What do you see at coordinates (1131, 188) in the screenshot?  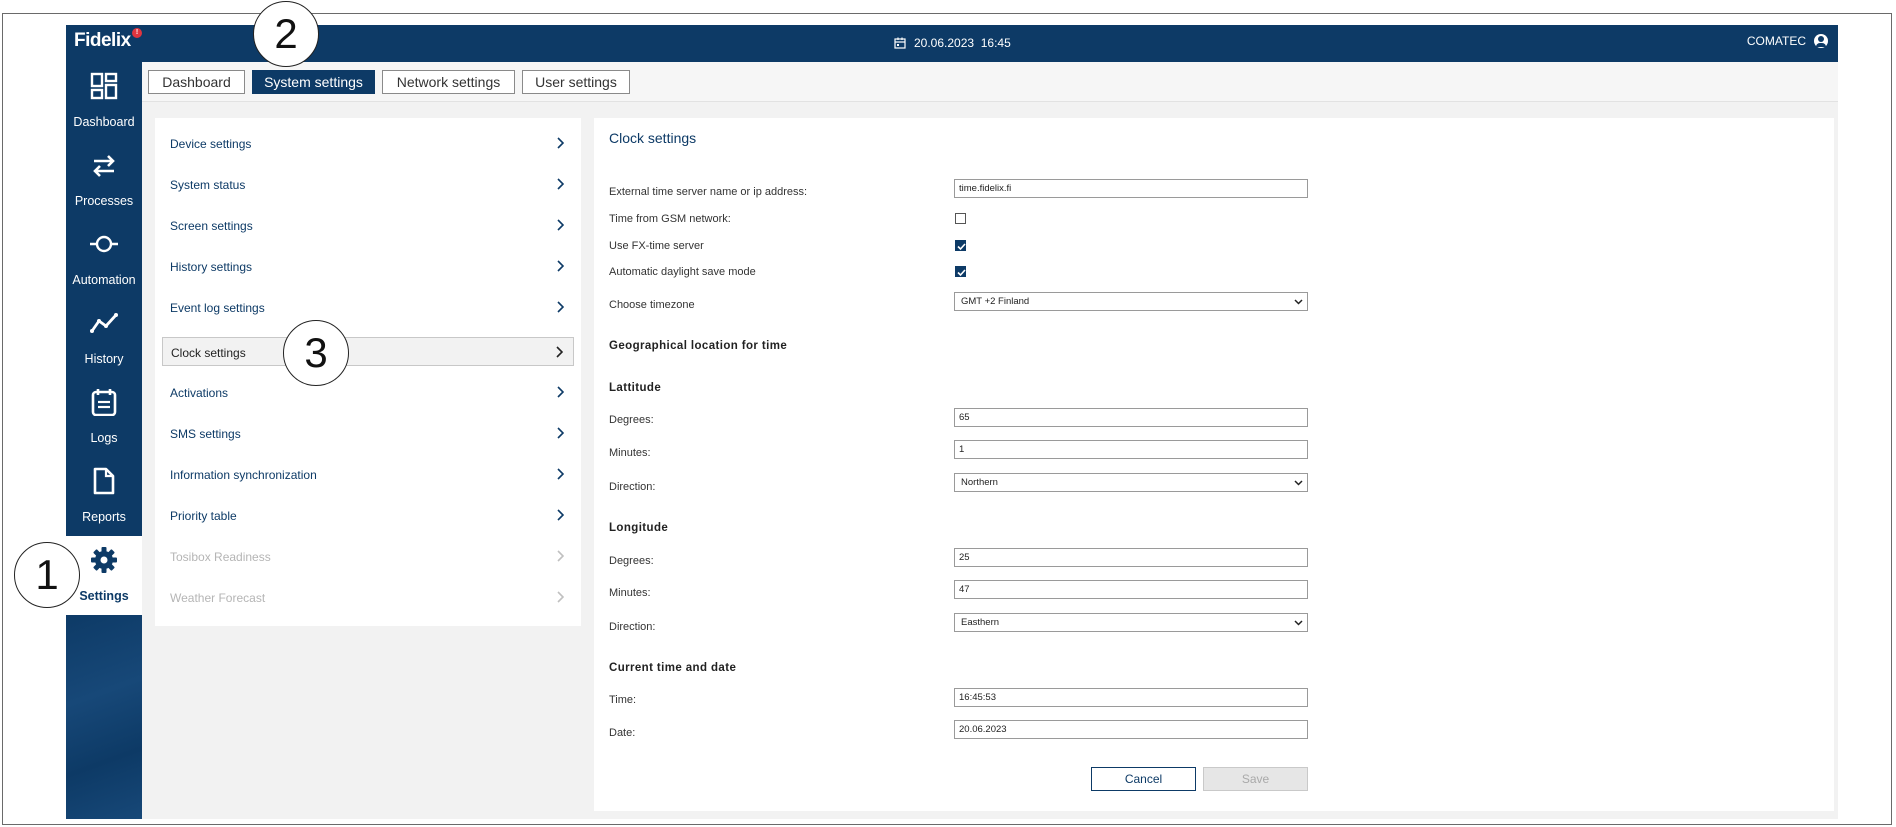 I see `time-server-input` at bounding box center [1131, 188].